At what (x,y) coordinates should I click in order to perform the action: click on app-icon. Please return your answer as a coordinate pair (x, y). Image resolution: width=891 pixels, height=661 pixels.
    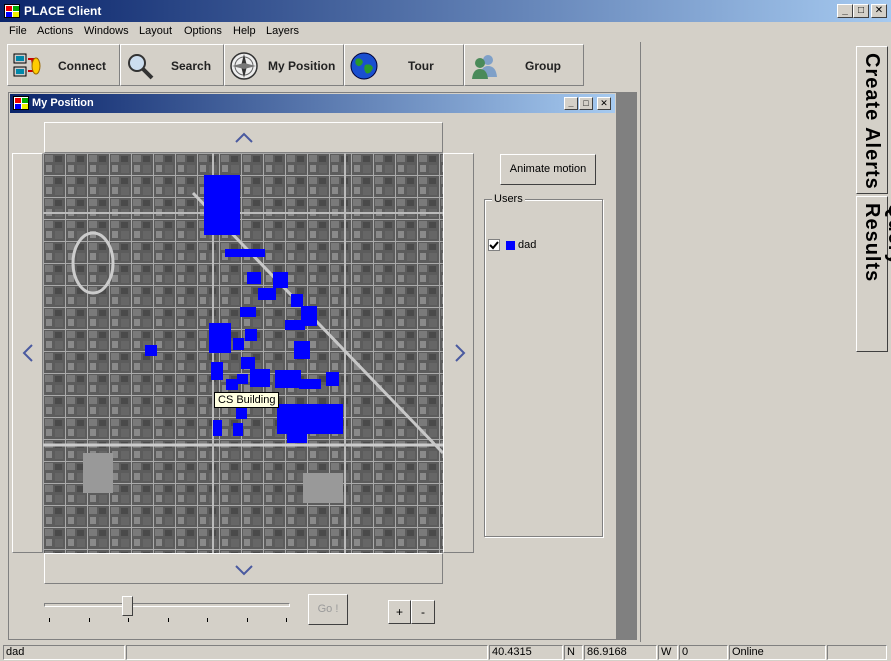
    Looking at the image, I should click on (12, 11).